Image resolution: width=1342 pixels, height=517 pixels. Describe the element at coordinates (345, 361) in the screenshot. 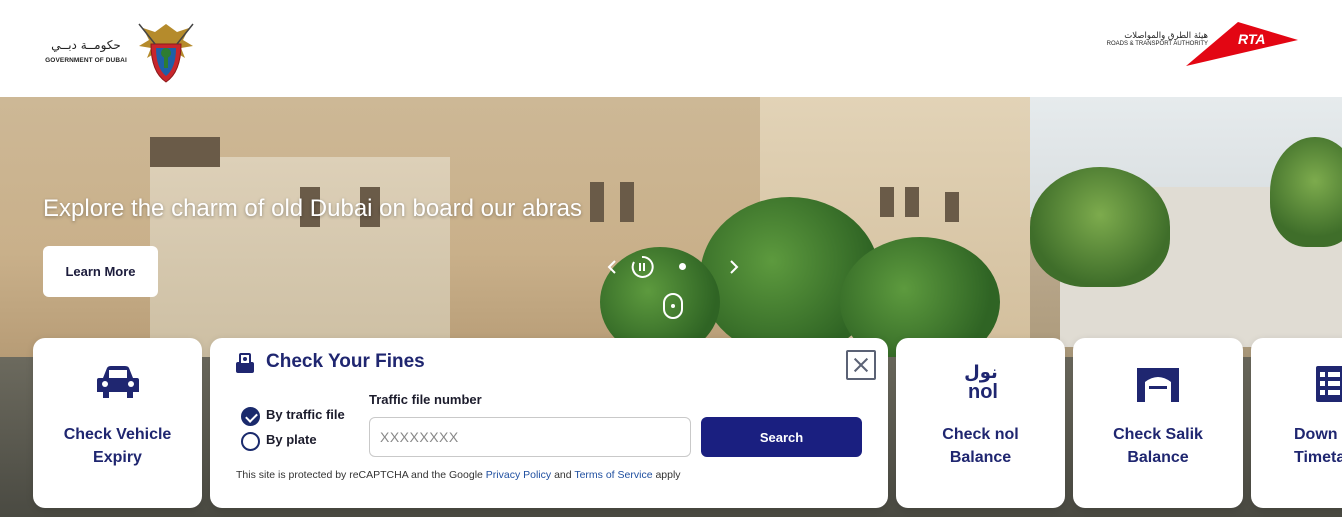

I see `fines-title: Check Your Fines` at that location.